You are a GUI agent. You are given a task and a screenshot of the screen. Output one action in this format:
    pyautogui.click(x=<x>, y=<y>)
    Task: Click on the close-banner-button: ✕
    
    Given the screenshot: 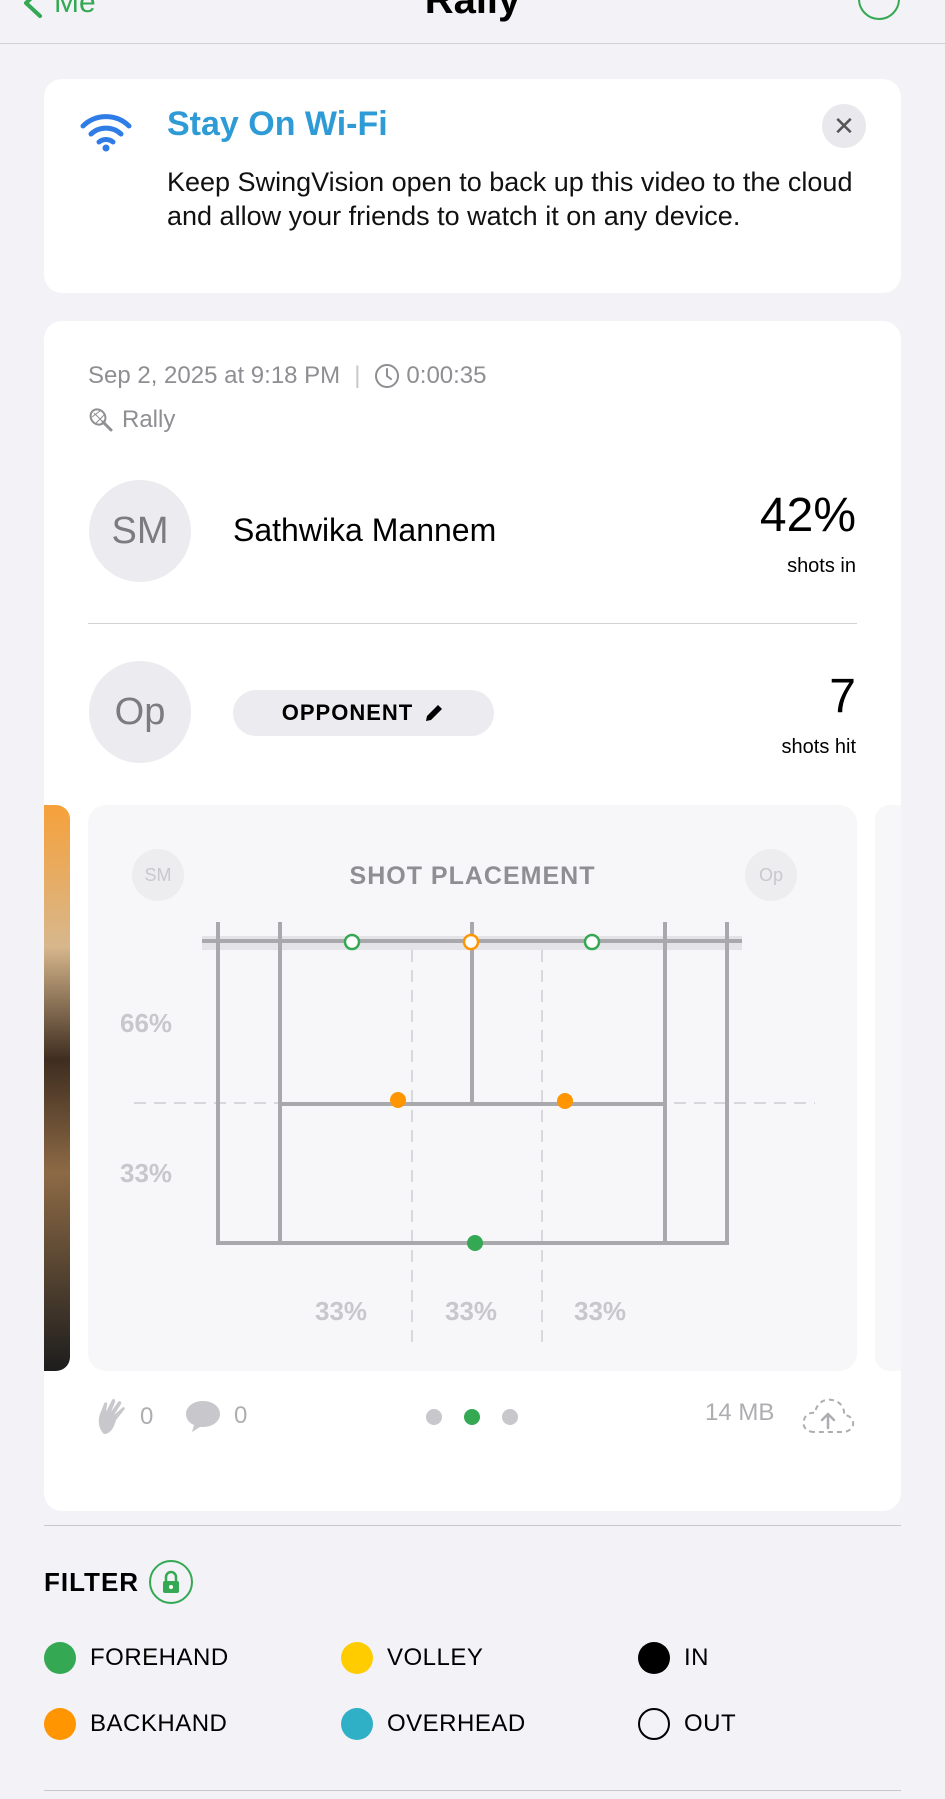 What is the action you would take?
    pyautogui.click(x=844, y=126)
    